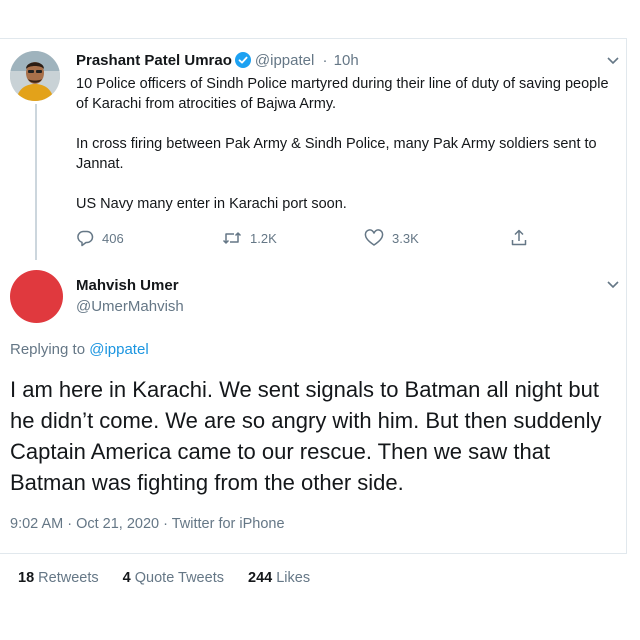  I want to click on thread-connector-line, so click(36, 182).